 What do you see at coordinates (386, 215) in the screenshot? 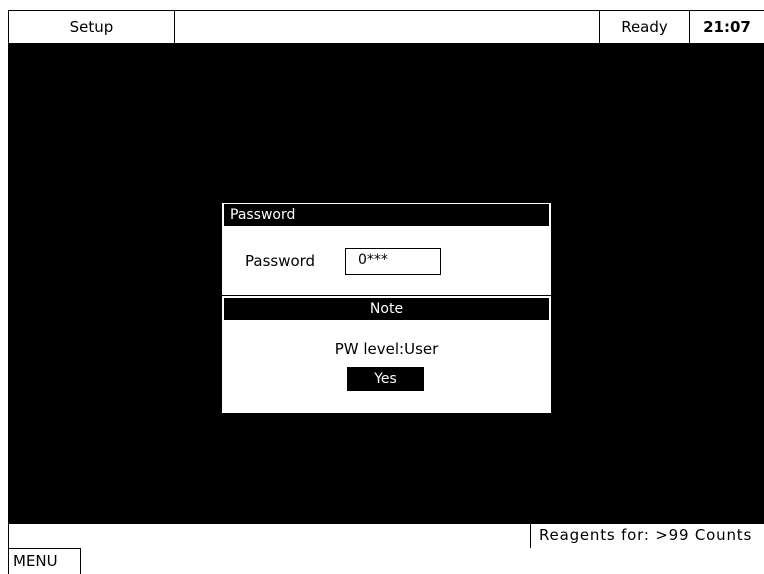
I see `password-dialog-title: Password` at bounding box center [386, 215].